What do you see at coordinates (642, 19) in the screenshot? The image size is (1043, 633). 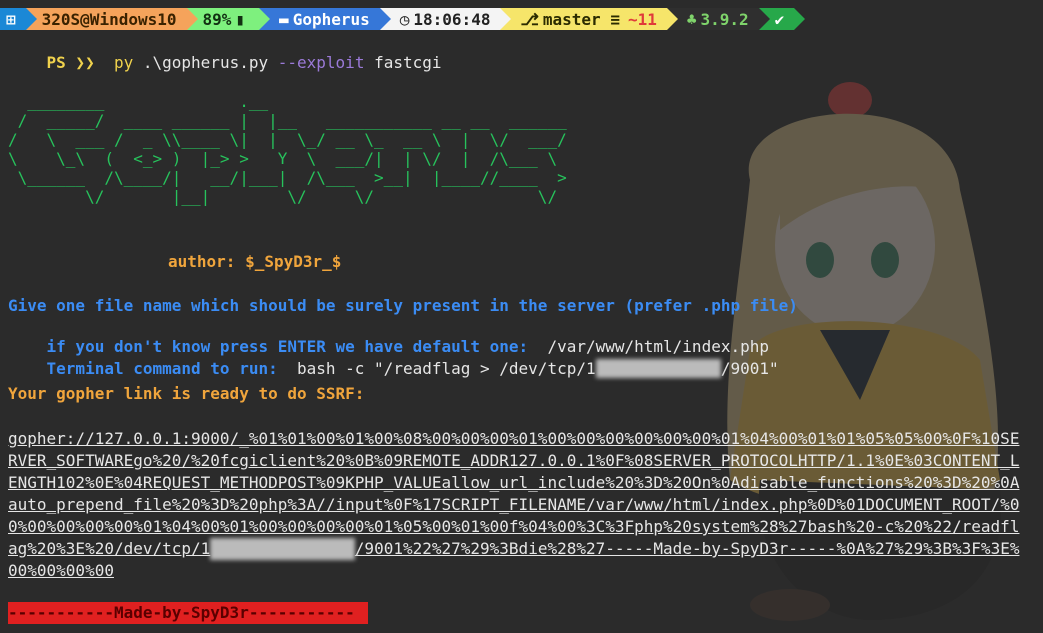 I see `git-modified-count: ~11` at bounding box center [642, 19].